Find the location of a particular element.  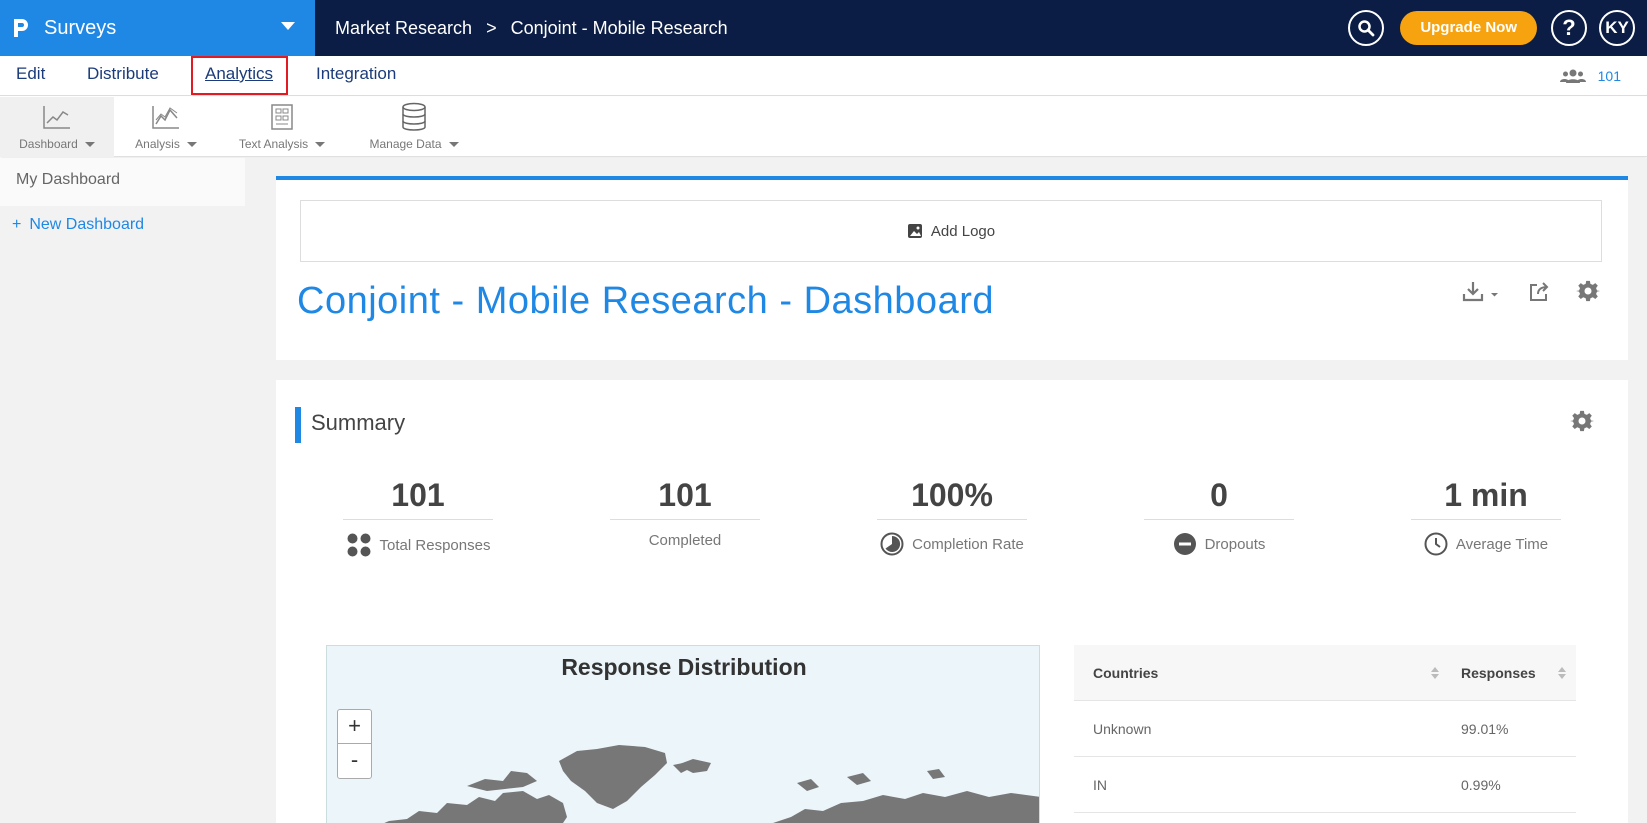

toolbar-dashboard: Dashboard is located at coordinates (57, 127).